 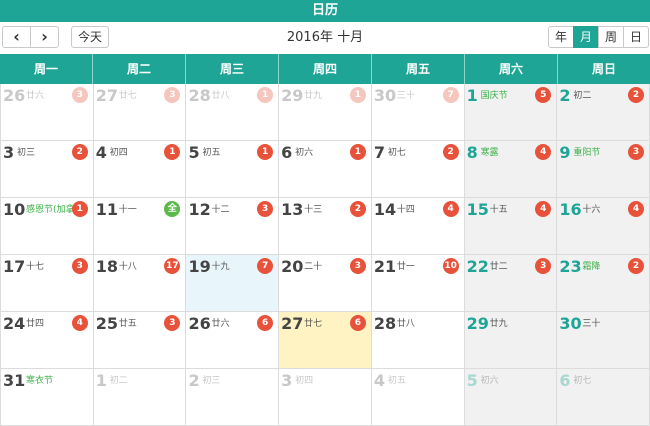 What do you see at coordinates (199, 209) in the screenshot?
I see `day-number: 12` at bounding box center [199, 209].